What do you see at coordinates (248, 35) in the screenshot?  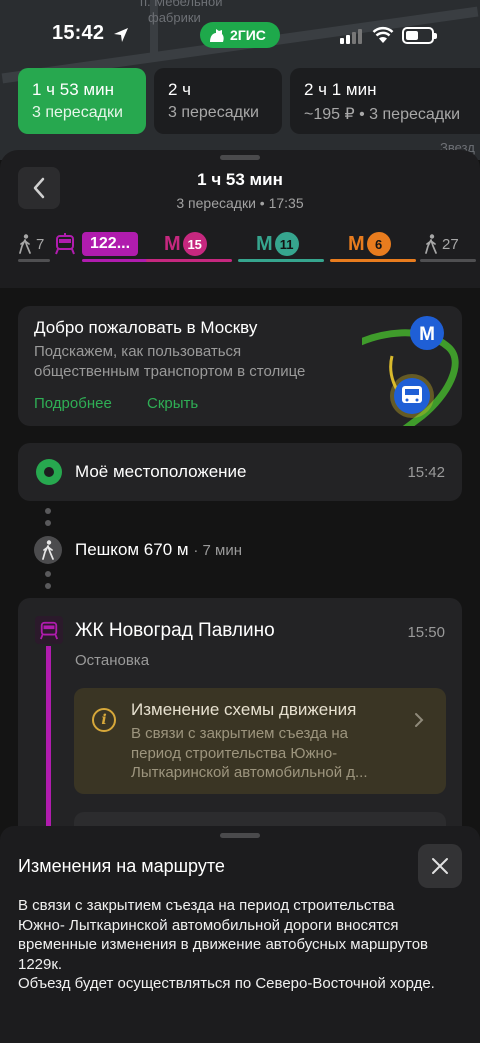 I see `app-badge-label: 2ГИС` at bounding box center [248, 35].